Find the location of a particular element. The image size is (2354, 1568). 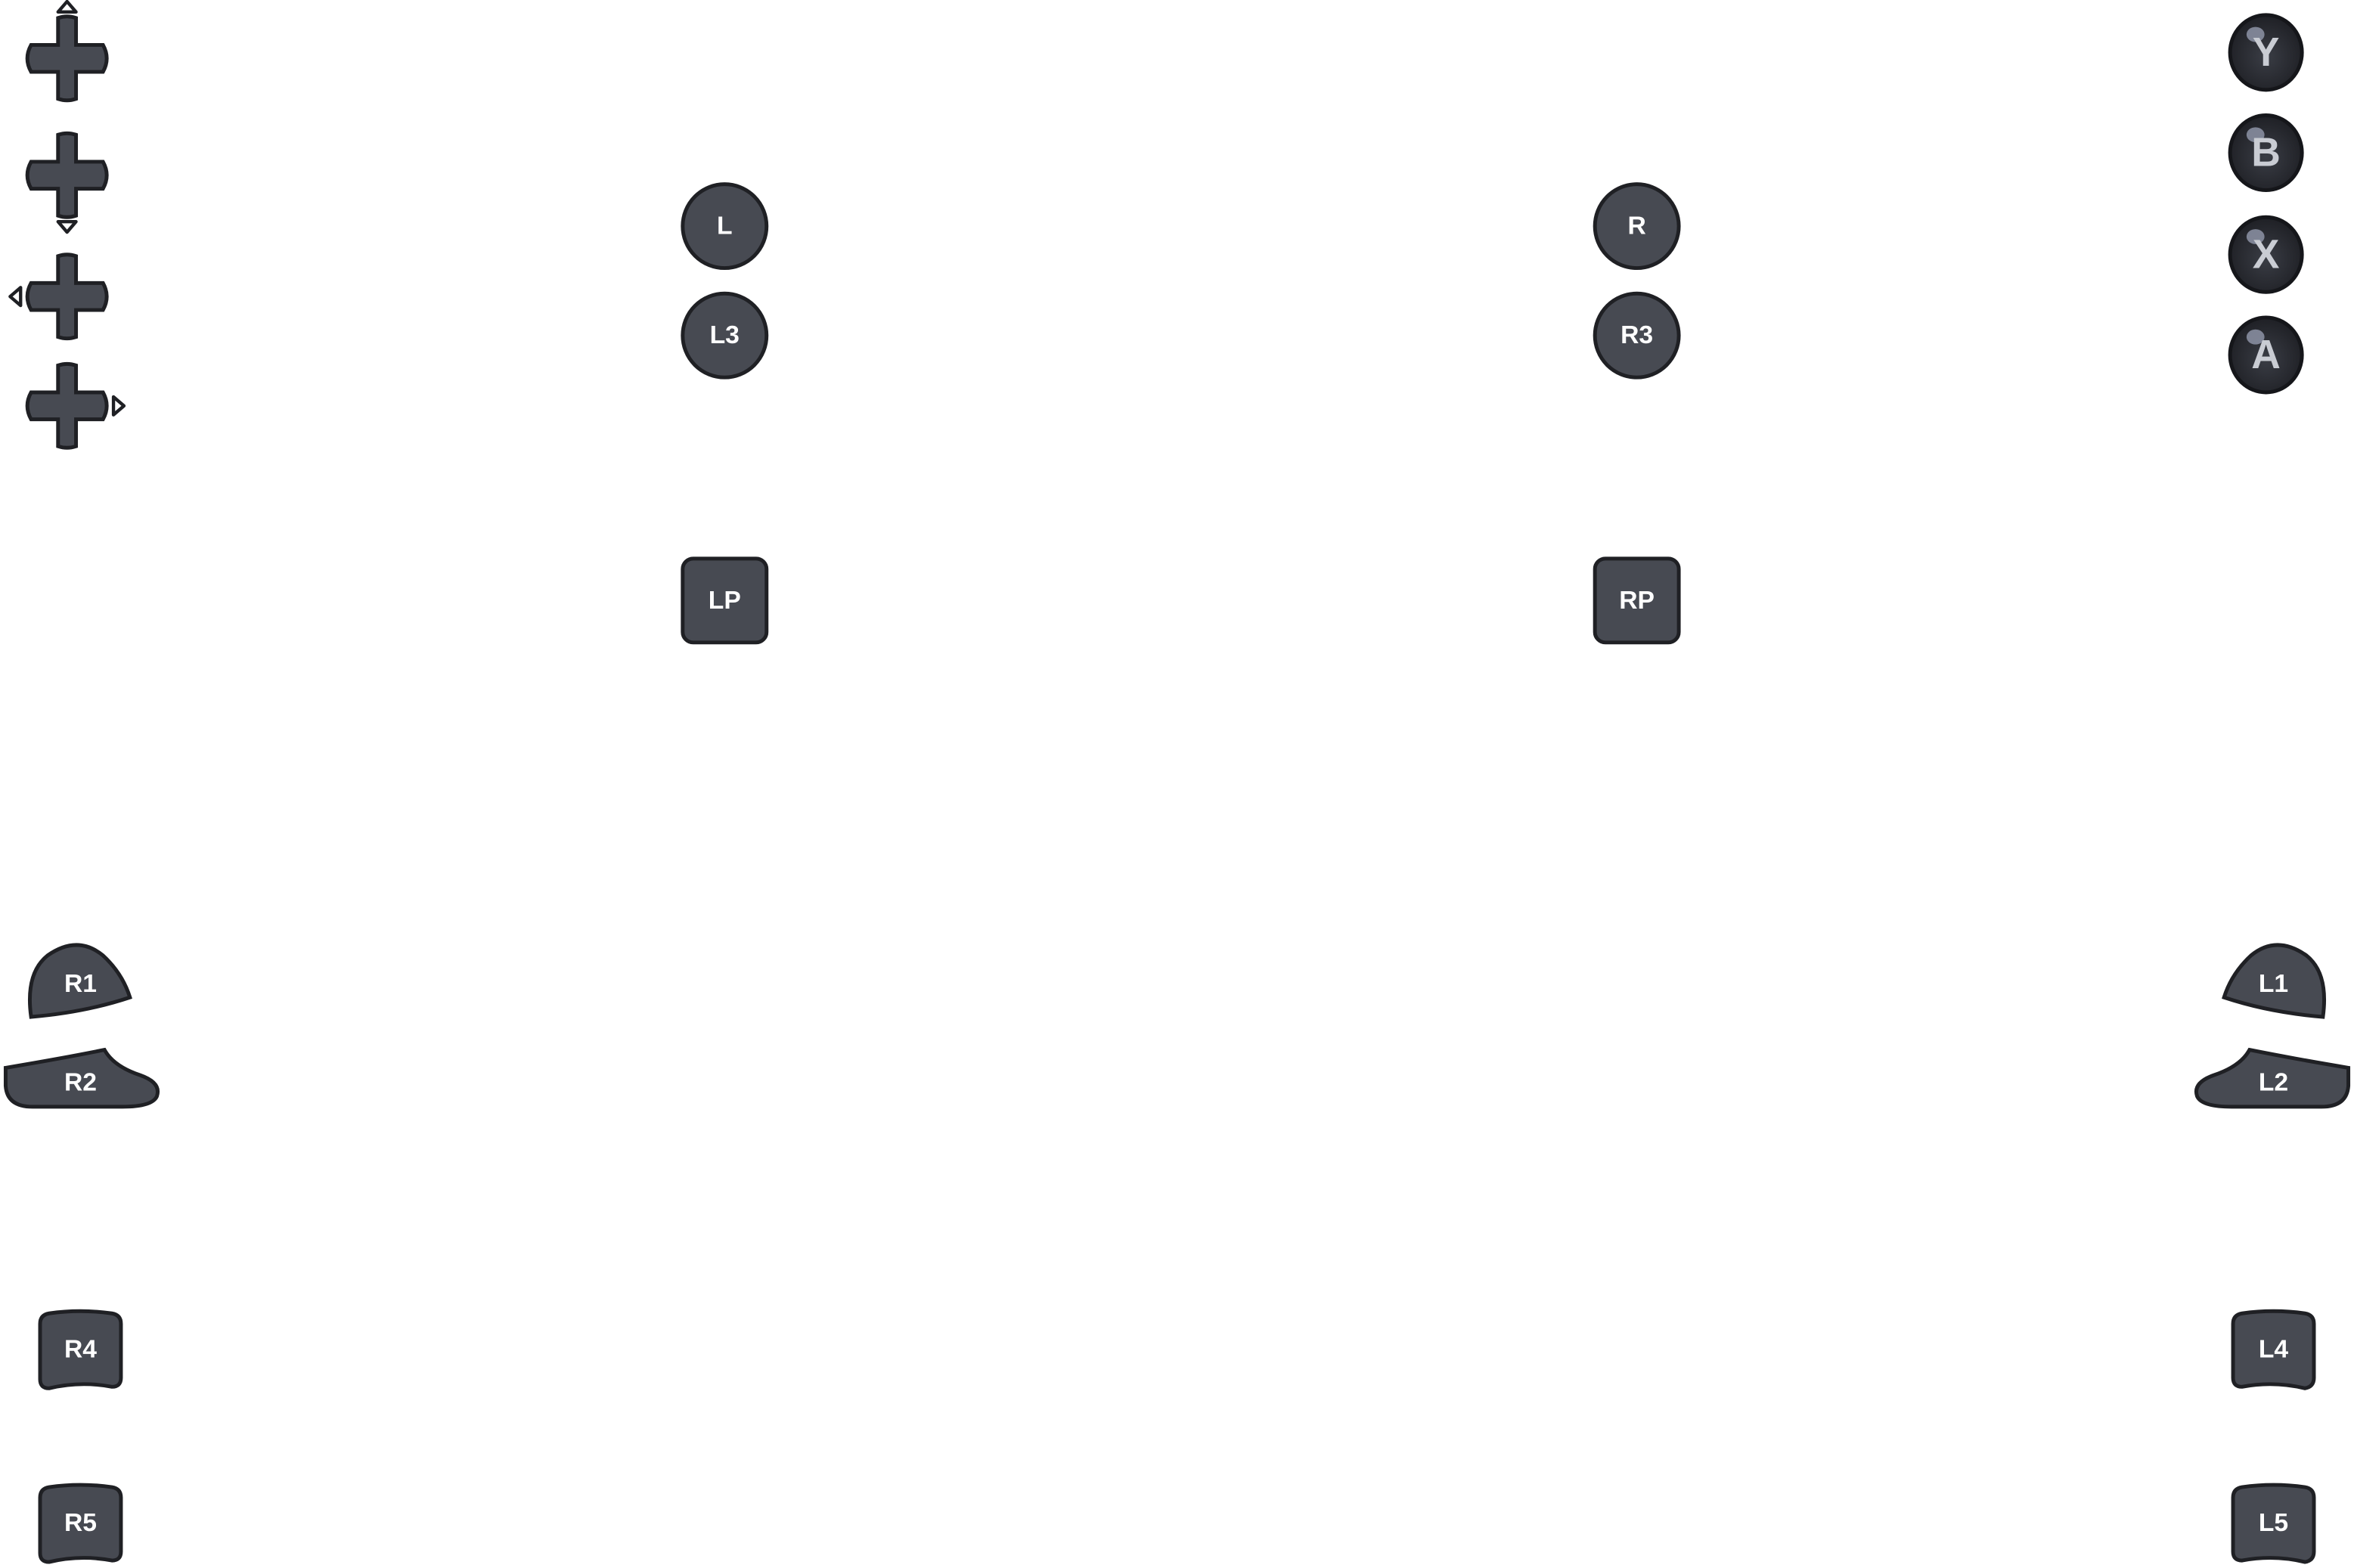

r5-back-button: R5 is located at coordinates (81, 1523).